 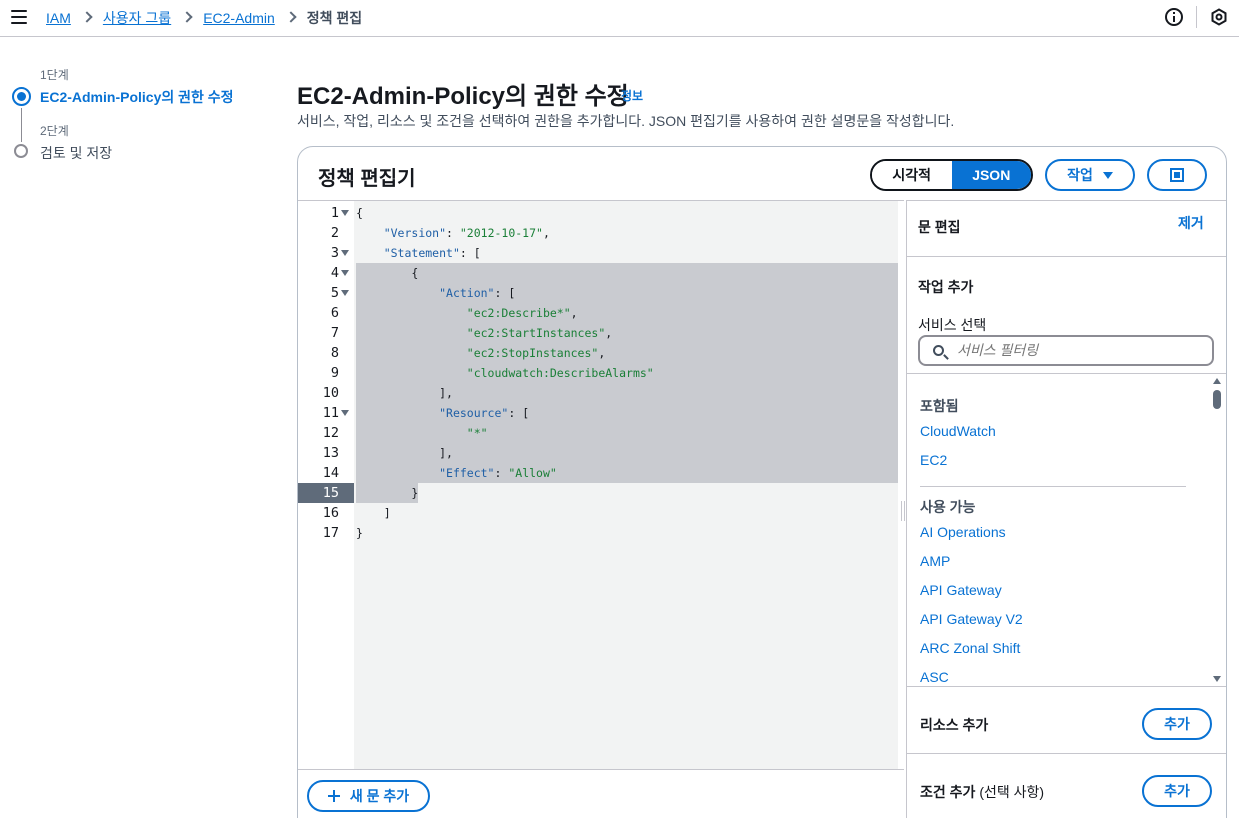 What do you see at coordinates (333, 796) in the screenshot?
I see `plus-icon` at bounding box center [333, 796].